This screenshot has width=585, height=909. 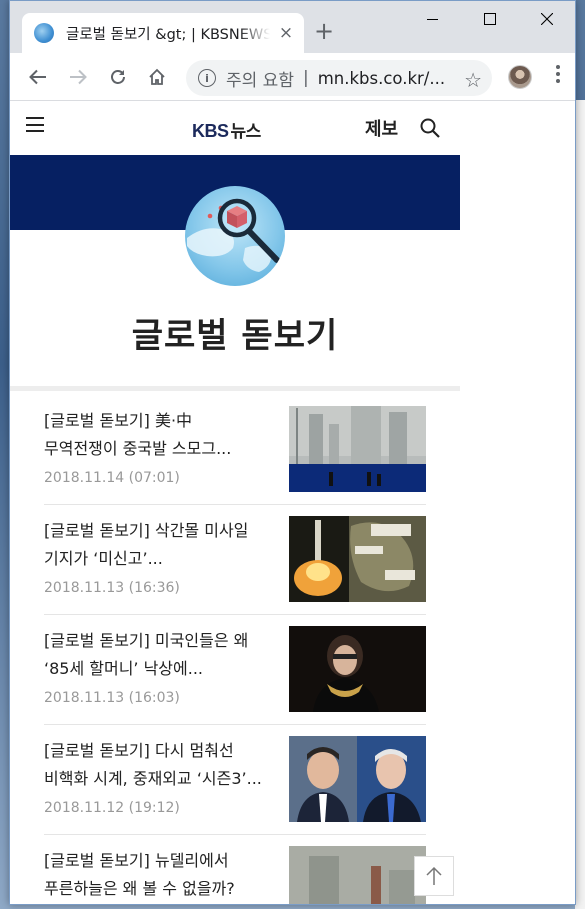 I want to click on close-window-button, so click(x=546, y=19).